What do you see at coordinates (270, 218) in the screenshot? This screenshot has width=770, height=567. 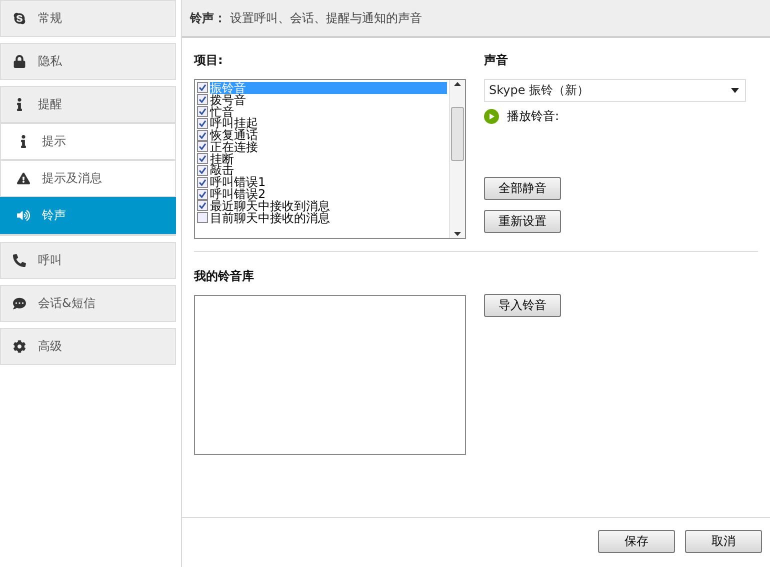 I see `list-item-label: 目前聊天中接收的消息` at bounding box center [270, 218].